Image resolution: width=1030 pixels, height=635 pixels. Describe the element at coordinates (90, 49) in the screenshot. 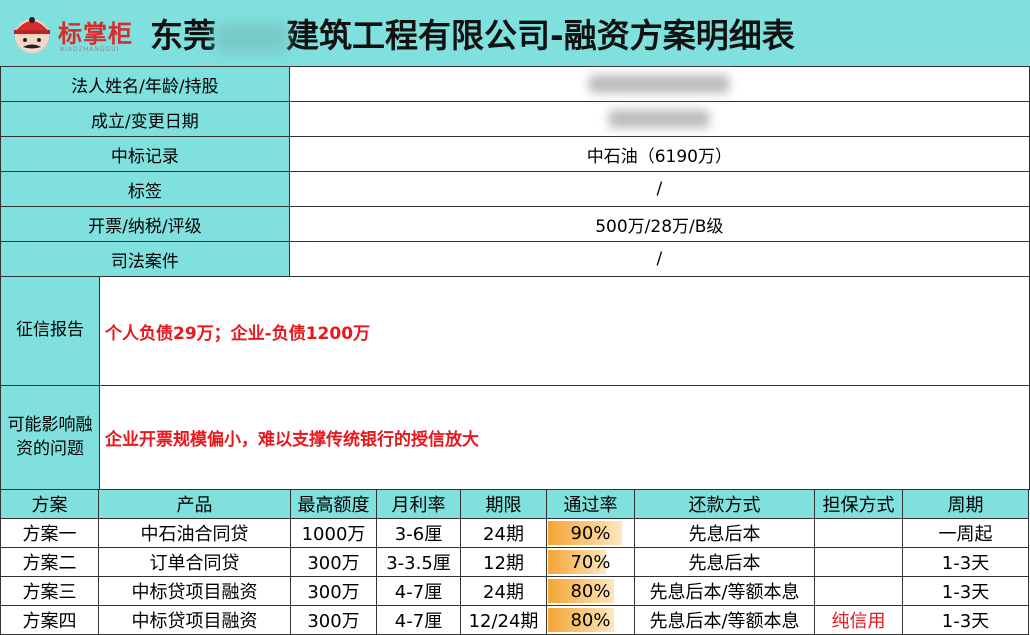

I see `logo-subtext: BIAOZHANGGUI` at that location.